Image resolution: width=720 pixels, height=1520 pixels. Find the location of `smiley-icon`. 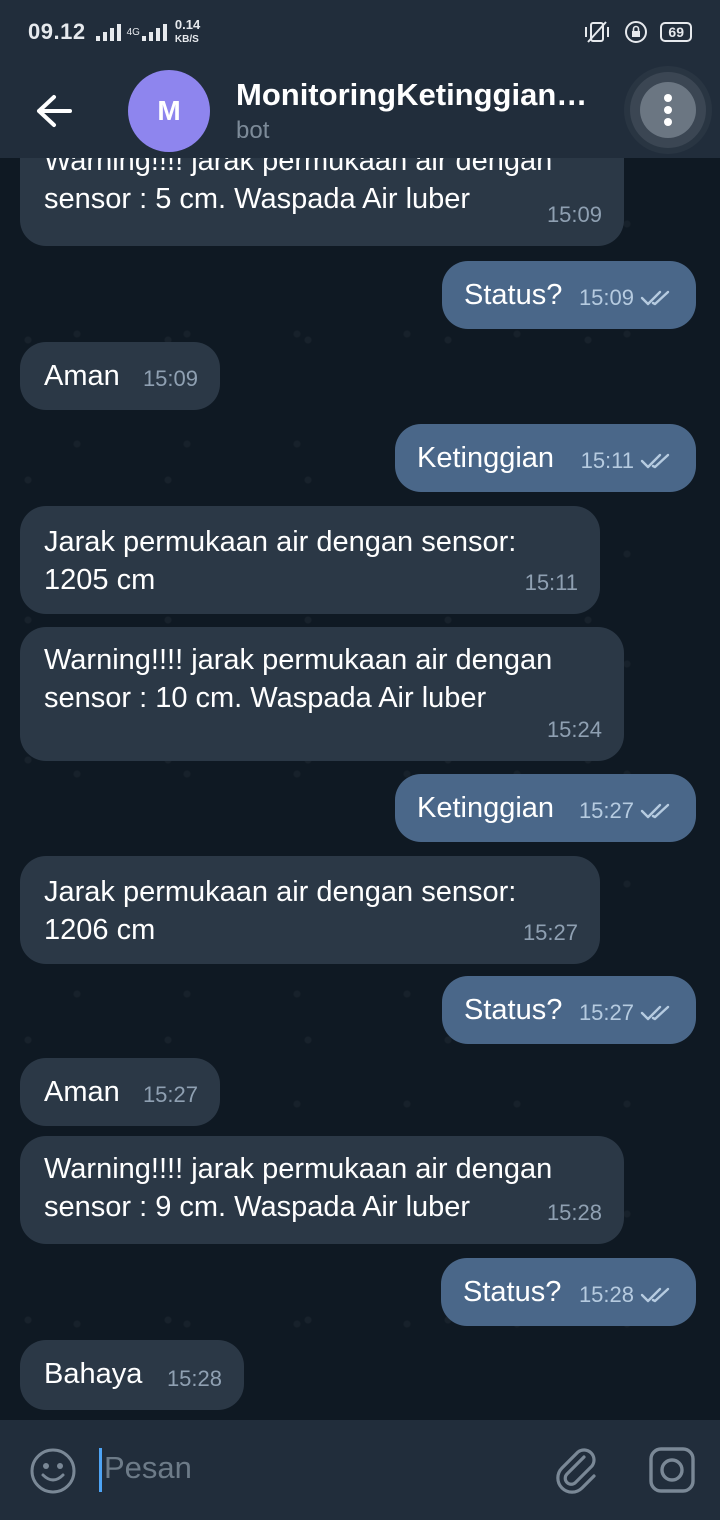

smiley-icon is located at coordinates (53, 1471).